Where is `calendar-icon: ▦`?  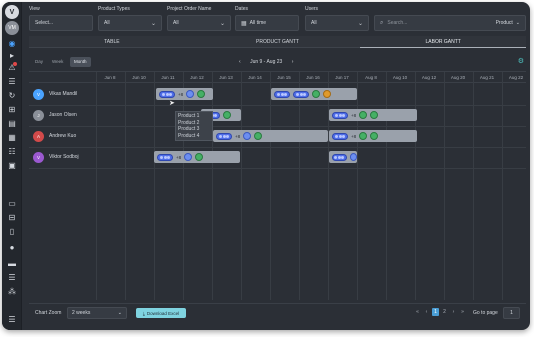
calendar-icon: ▦ is located at coordinates (12, 138).